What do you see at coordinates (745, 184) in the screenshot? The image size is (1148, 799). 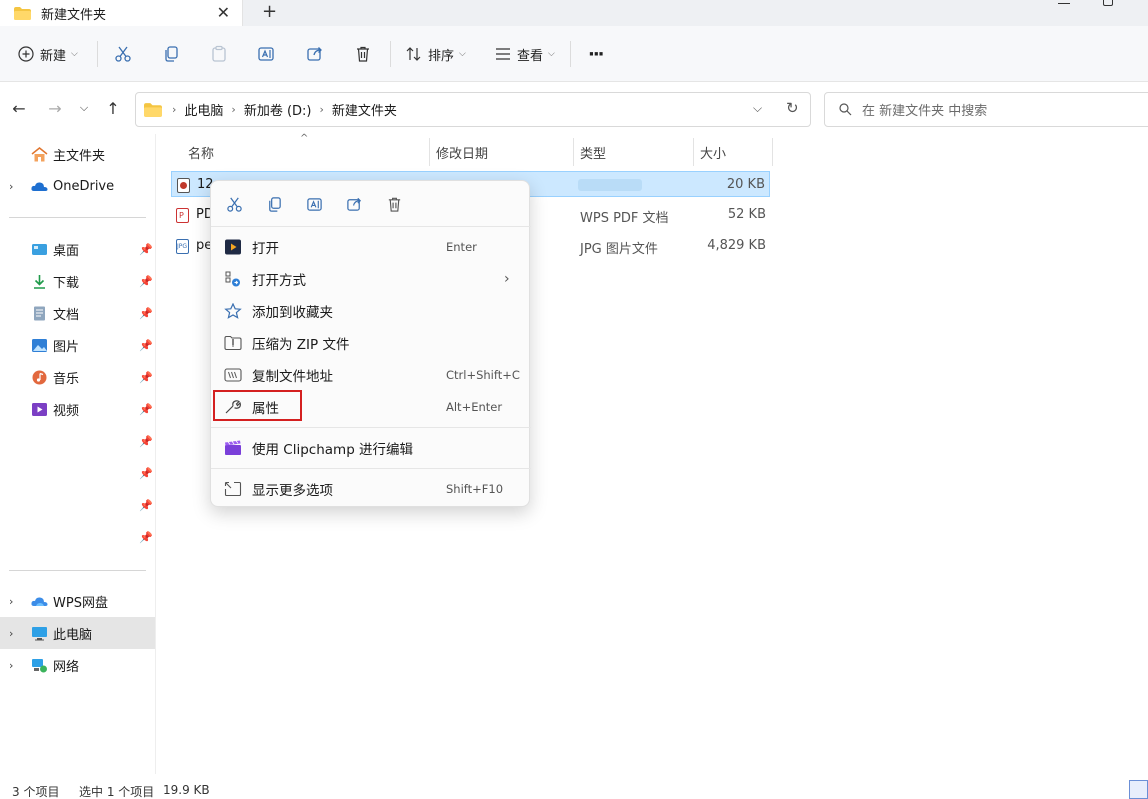 I see `file-size: 20 KB` at bounding box center [745, 184].